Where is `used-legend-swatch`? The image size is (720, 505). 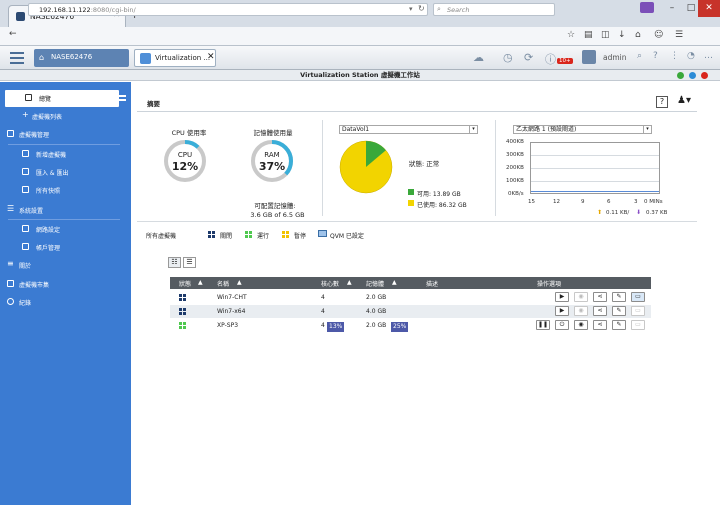
used-legend-swatch is located at coordinates (411, 203).